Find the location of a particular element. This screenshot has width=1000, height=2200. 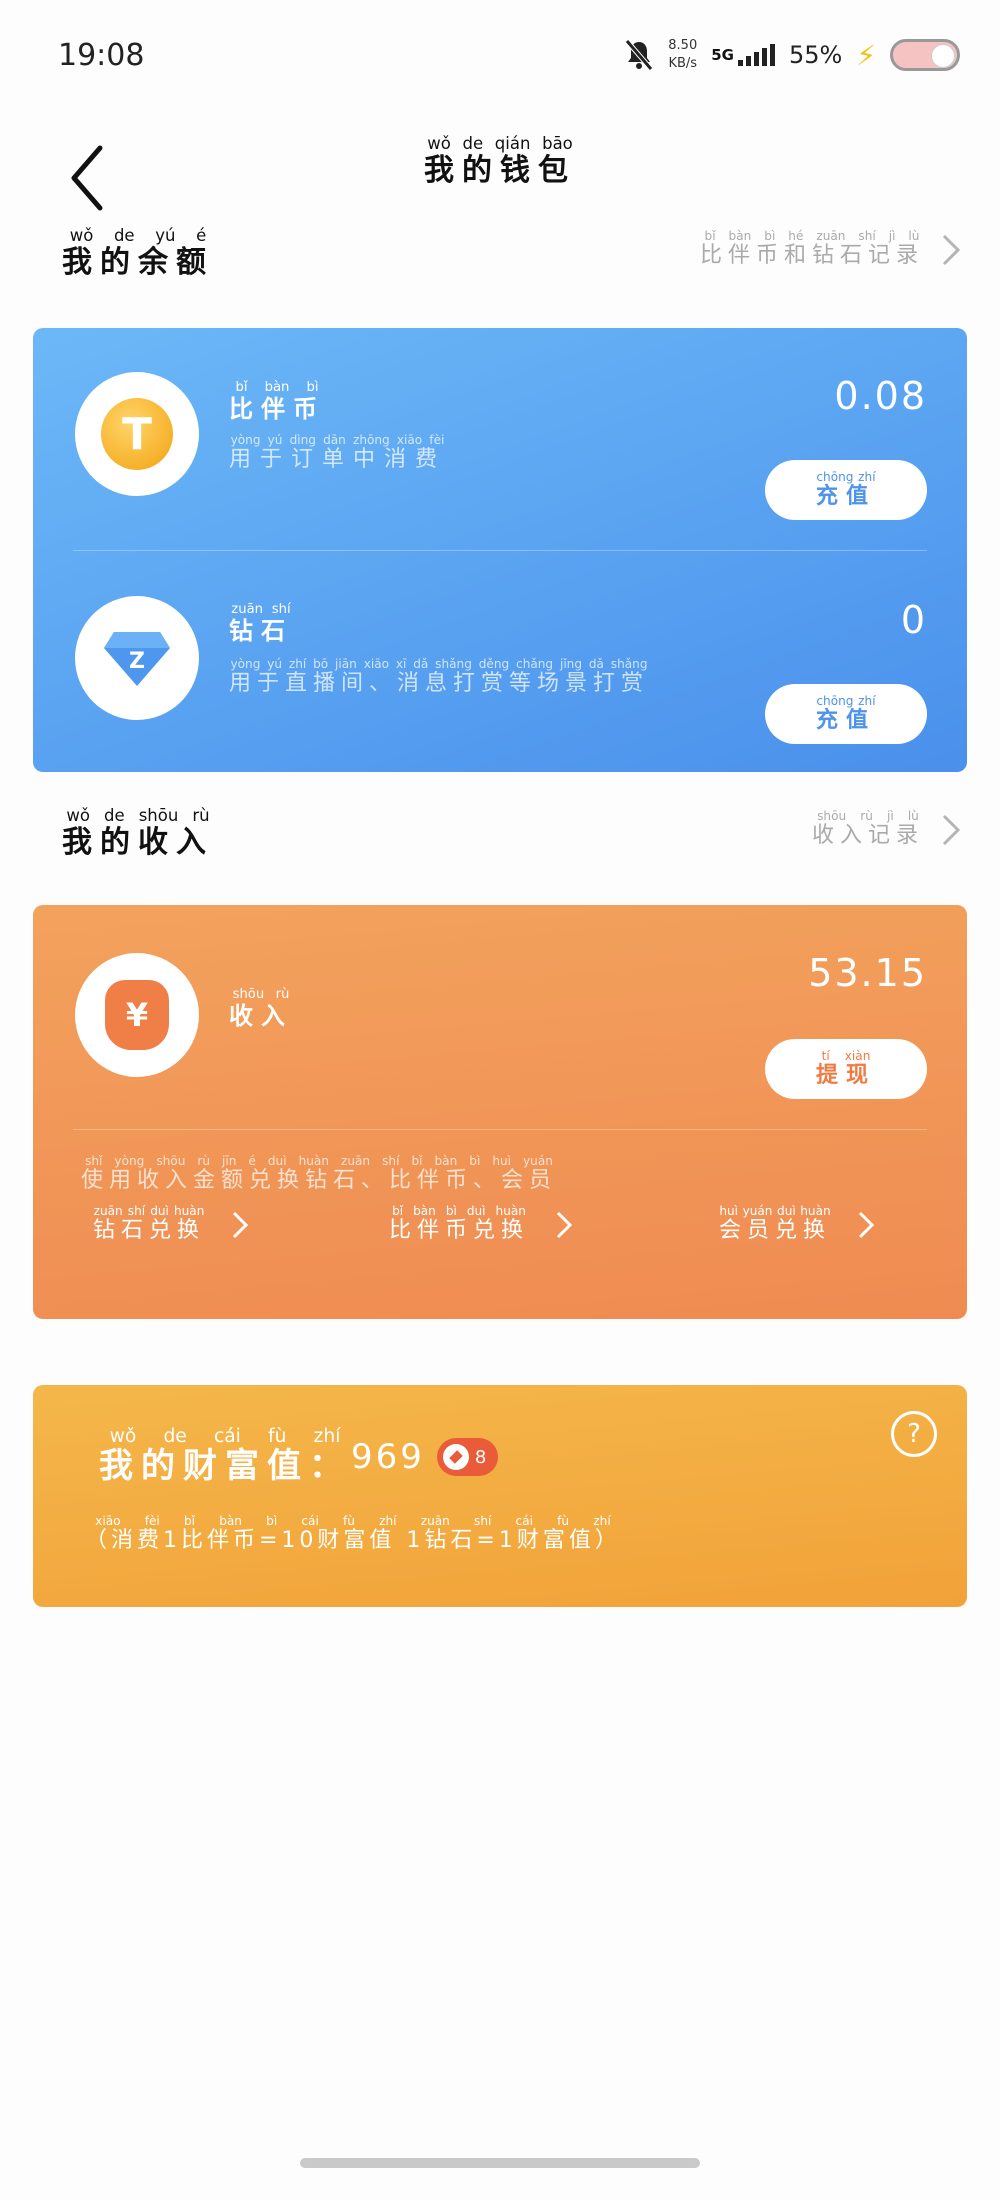

income-label: 收入shōu rù is located at coordinates (261, 1009).